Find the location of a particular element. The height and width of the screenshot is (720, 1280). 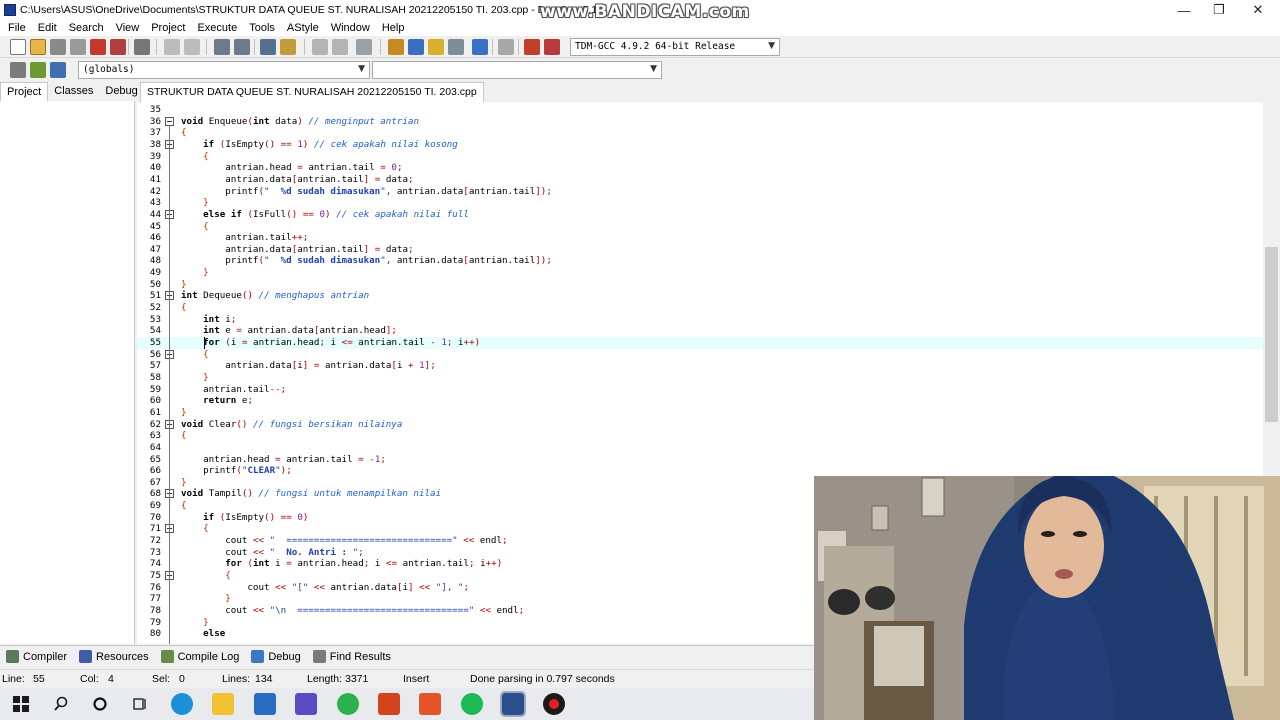

code-line: 63 { is located at coordinates (700, 436).